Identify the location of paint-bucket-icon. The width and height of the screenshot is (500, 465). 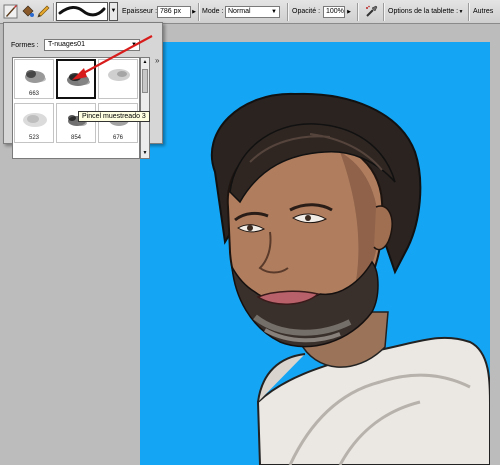
(27, 11).